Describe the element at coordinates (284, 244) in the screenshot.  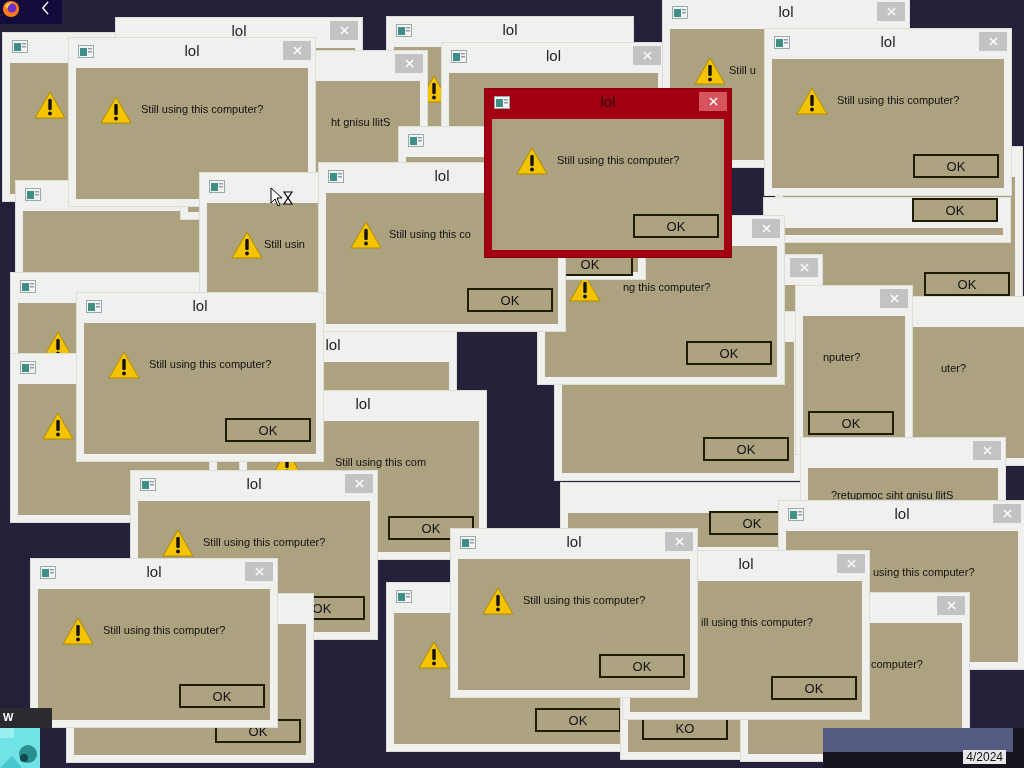
I see `dialog-message: Still usin` at that location.